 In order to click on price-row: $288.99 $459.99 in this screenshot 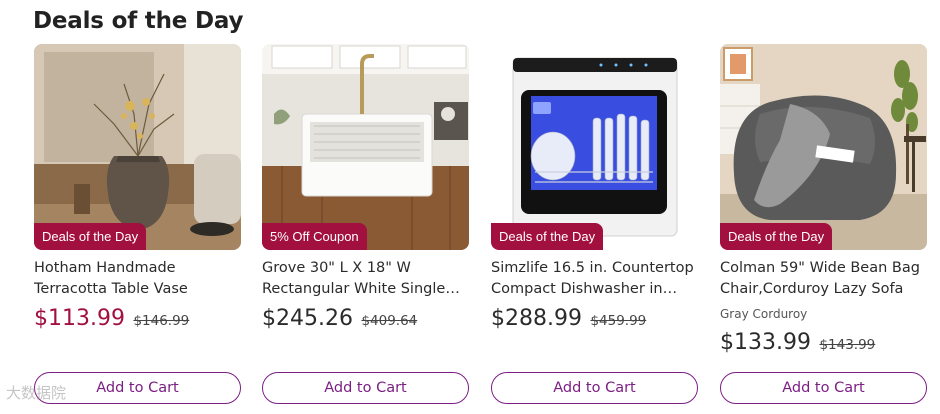, I will do `click(568, 318)`.